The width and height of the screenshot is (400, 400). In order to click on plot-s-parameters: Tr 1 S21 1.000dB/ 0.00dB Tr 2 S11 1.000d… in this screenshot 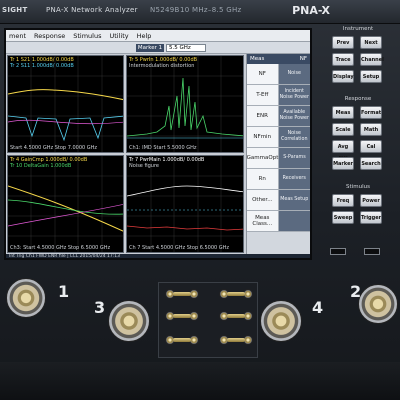, I will do `click(65, 104)`.